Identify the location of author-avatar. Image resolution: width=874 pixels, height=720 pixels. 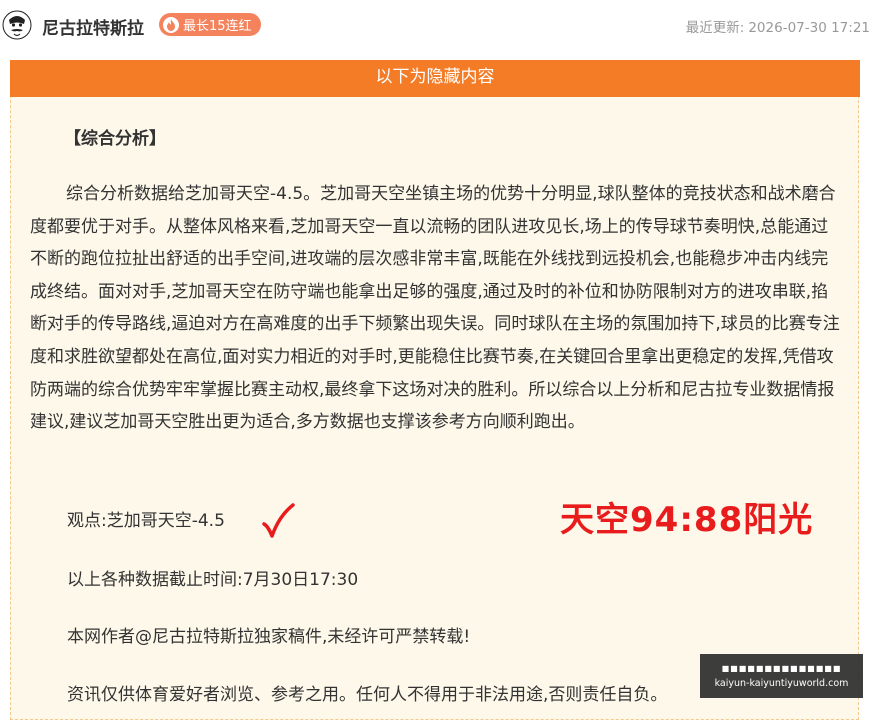
(17, 25).